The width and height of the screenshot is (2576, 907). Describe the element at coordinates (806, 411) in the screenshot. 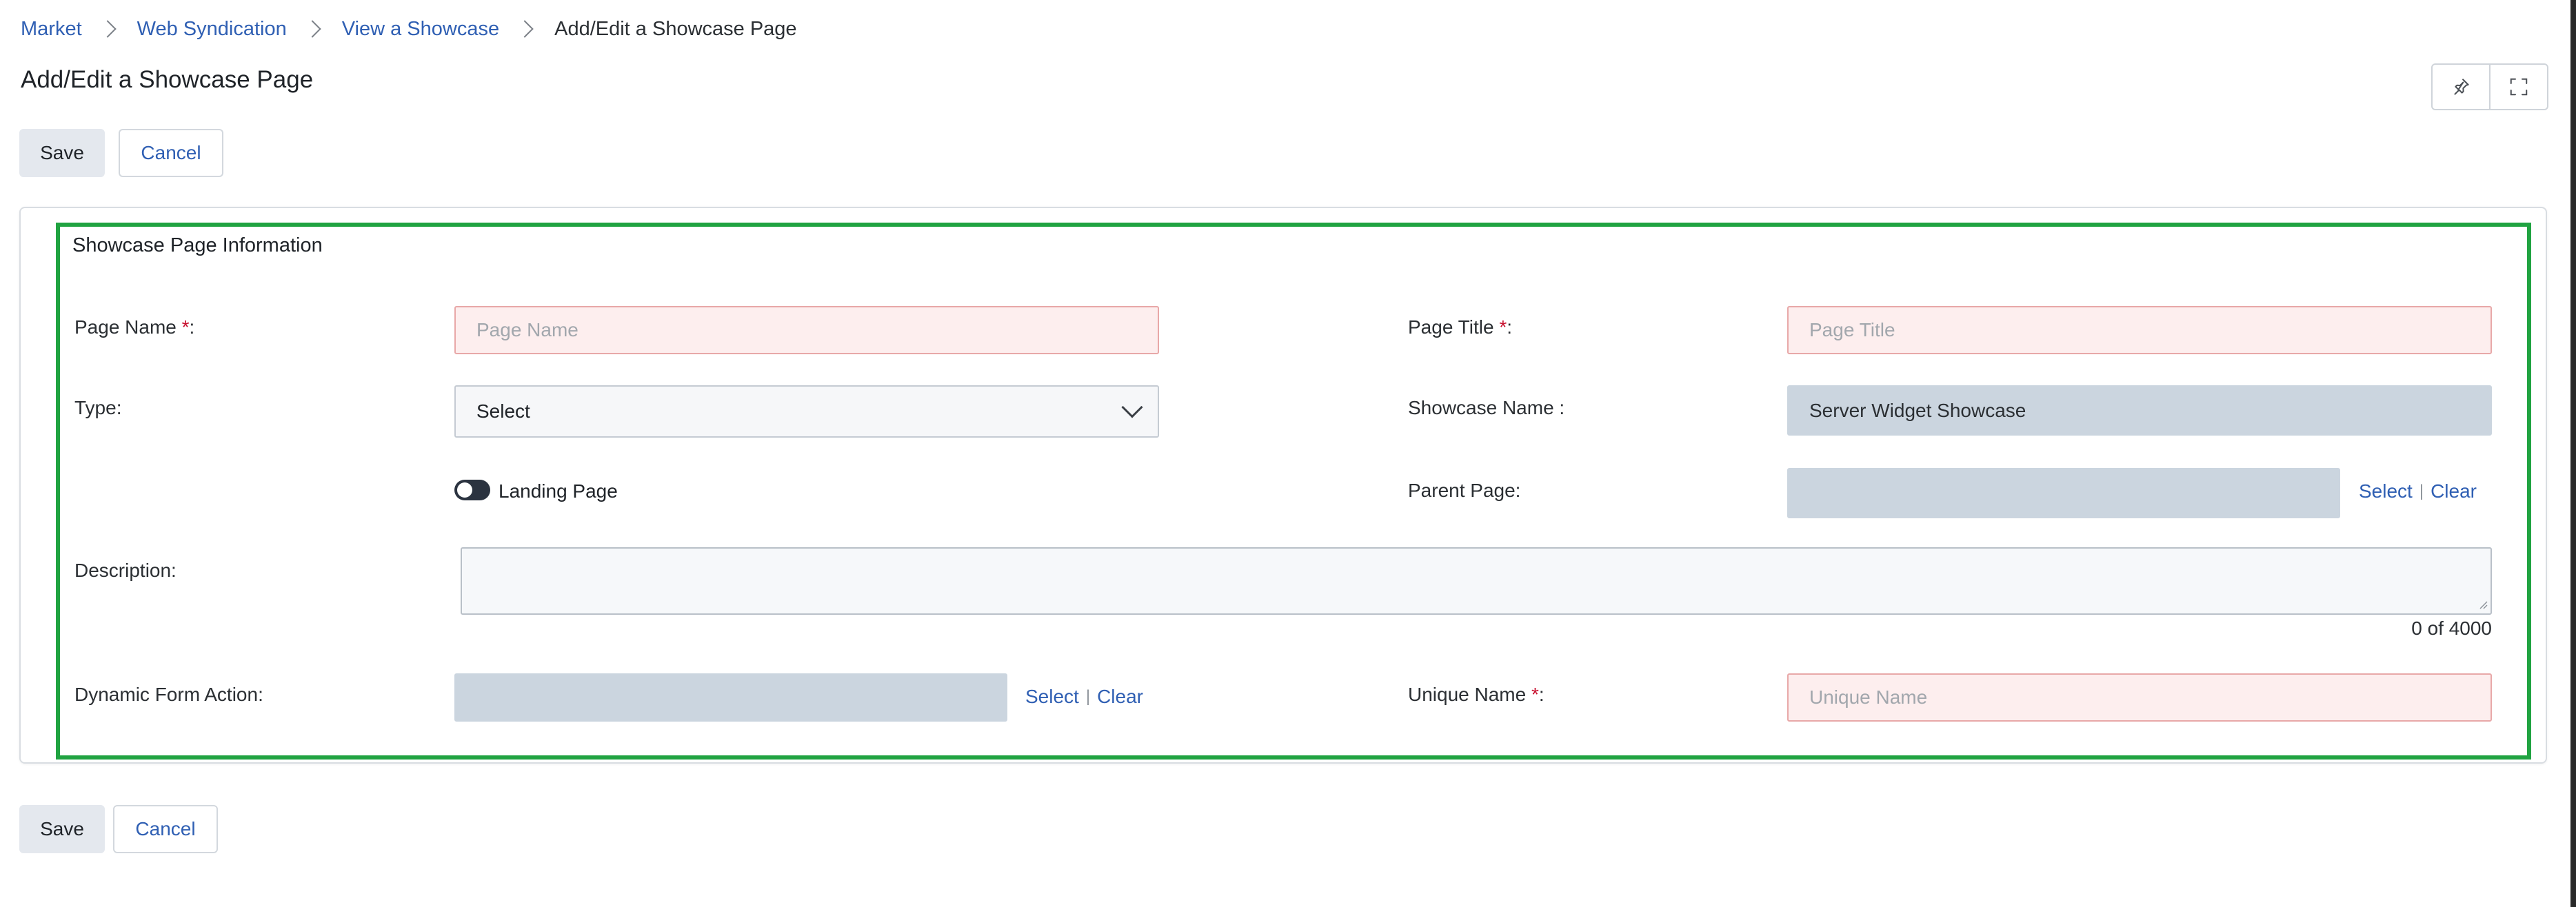

I see `type-select: Select` at that location.